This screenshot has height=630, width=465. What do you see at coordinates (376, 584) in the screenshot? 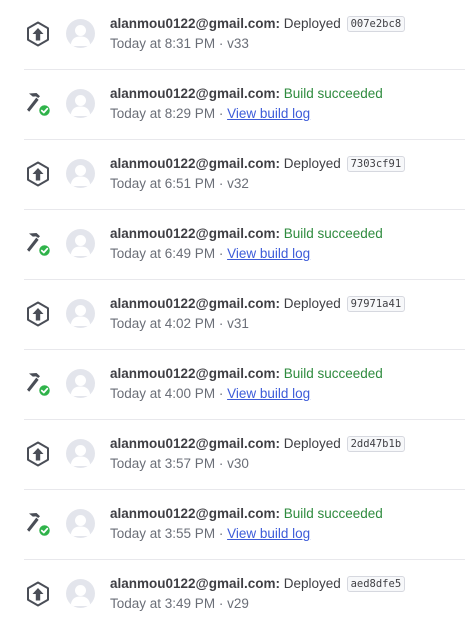
I see `commit-hash-badge: aed8dfe5` at bounding box center [376, 584].